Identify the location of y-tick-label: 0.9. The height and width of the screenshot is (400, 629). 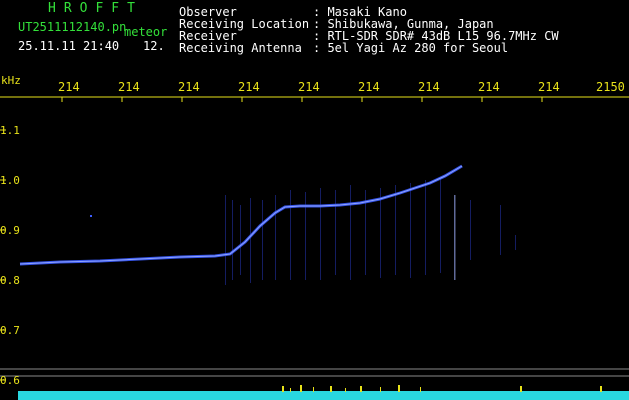
(10, 230).